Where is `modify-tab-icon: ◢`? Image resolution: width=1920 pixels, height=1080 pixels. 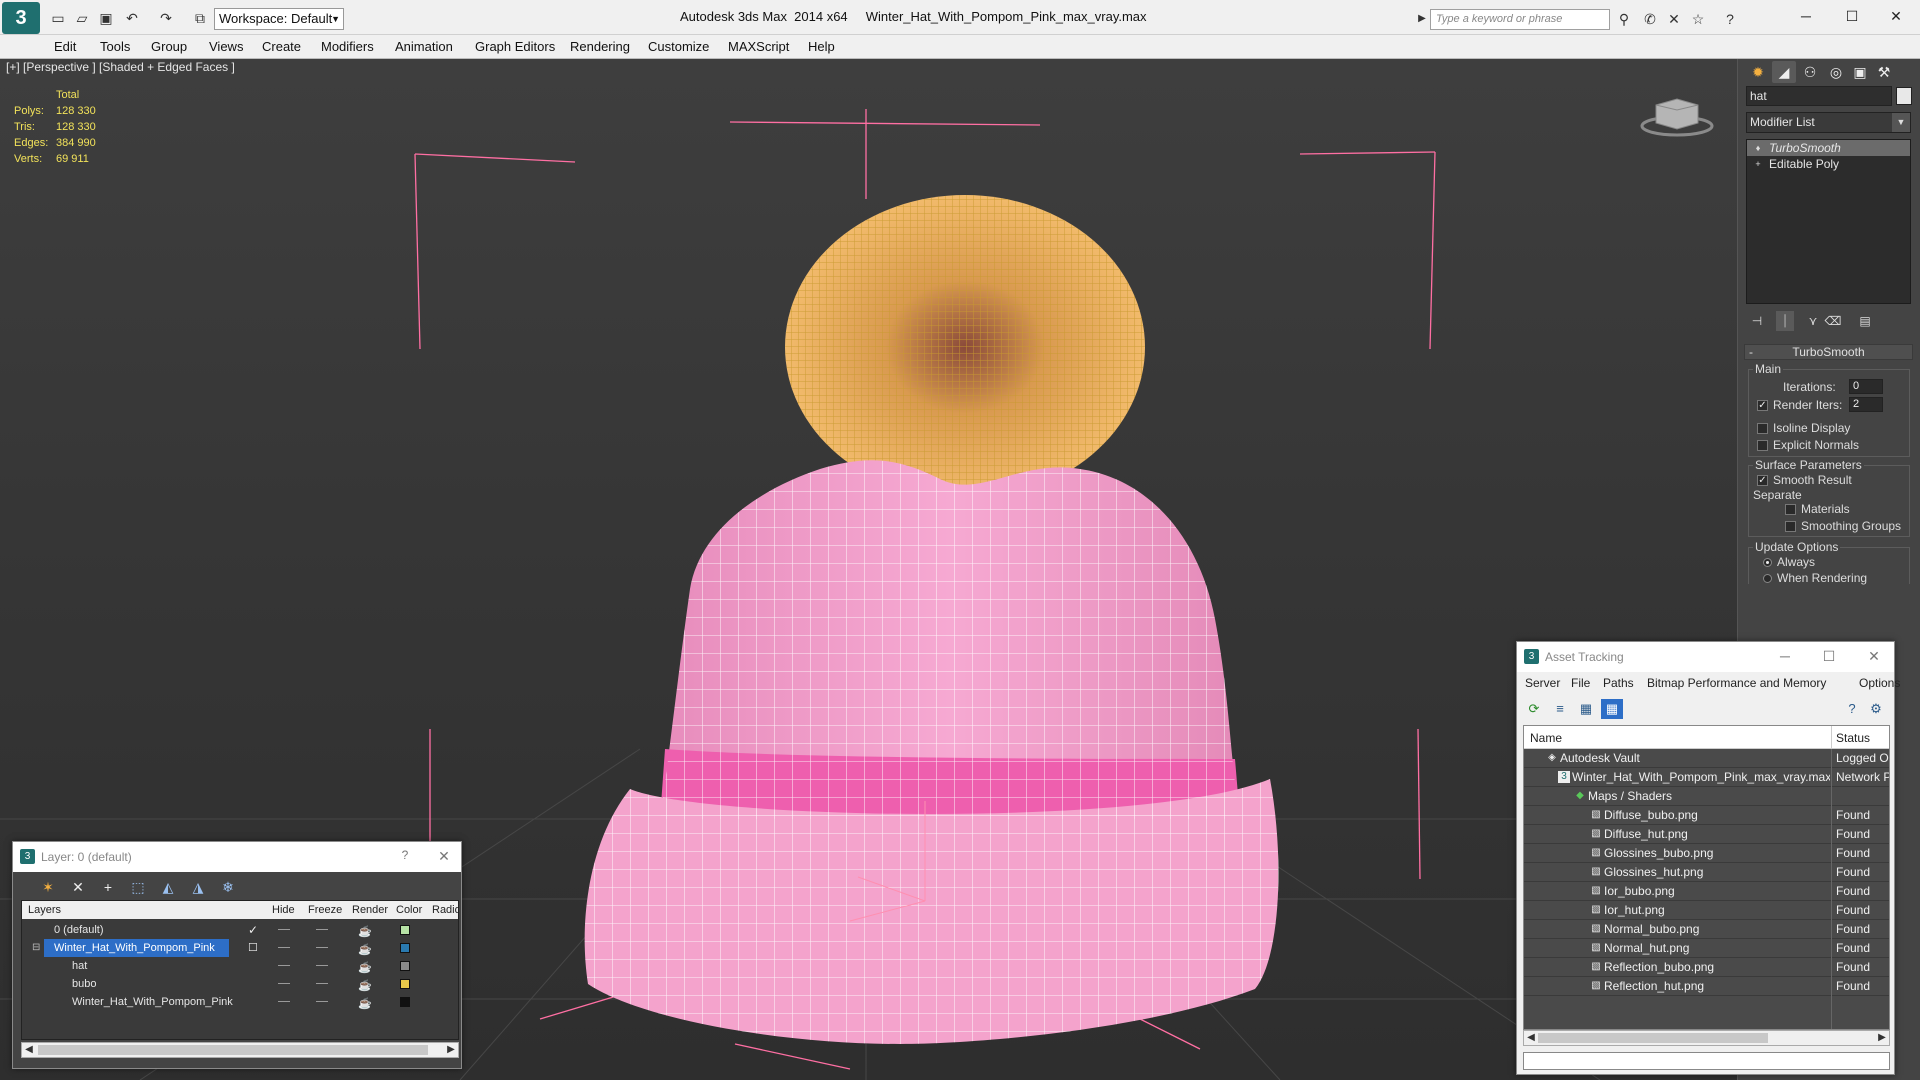
modify-tab-icon: ◢ is located at coordinates (1784, 72).